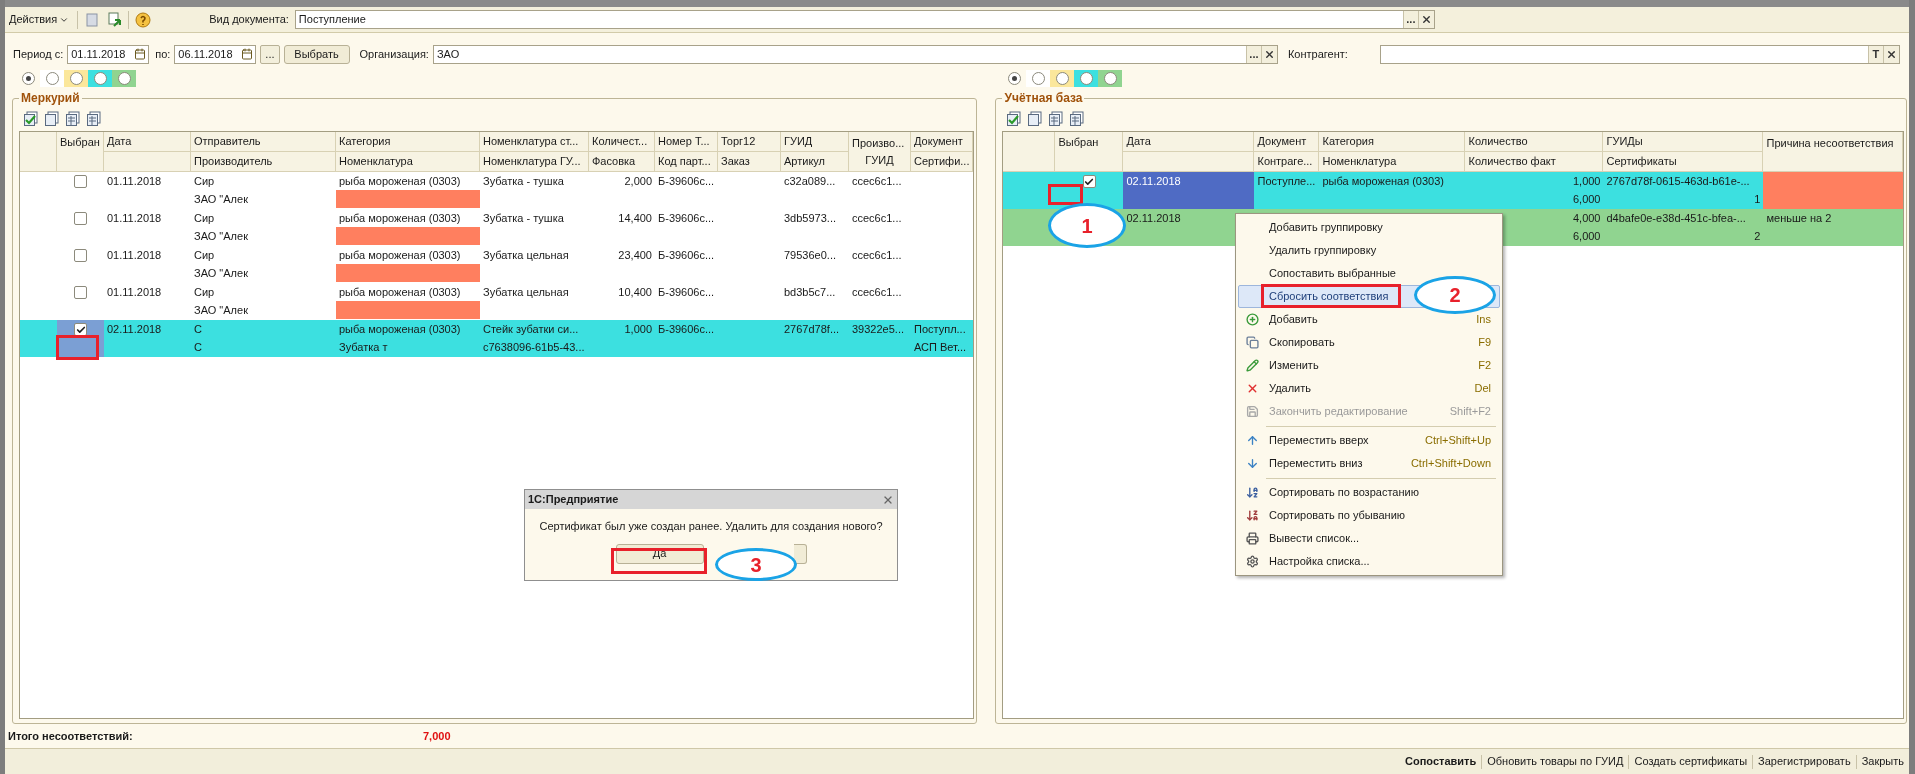  Describe the element at coordinates (1441, 761) in the screenshot. I see `toolbar-button: Сопоставить` at that location.